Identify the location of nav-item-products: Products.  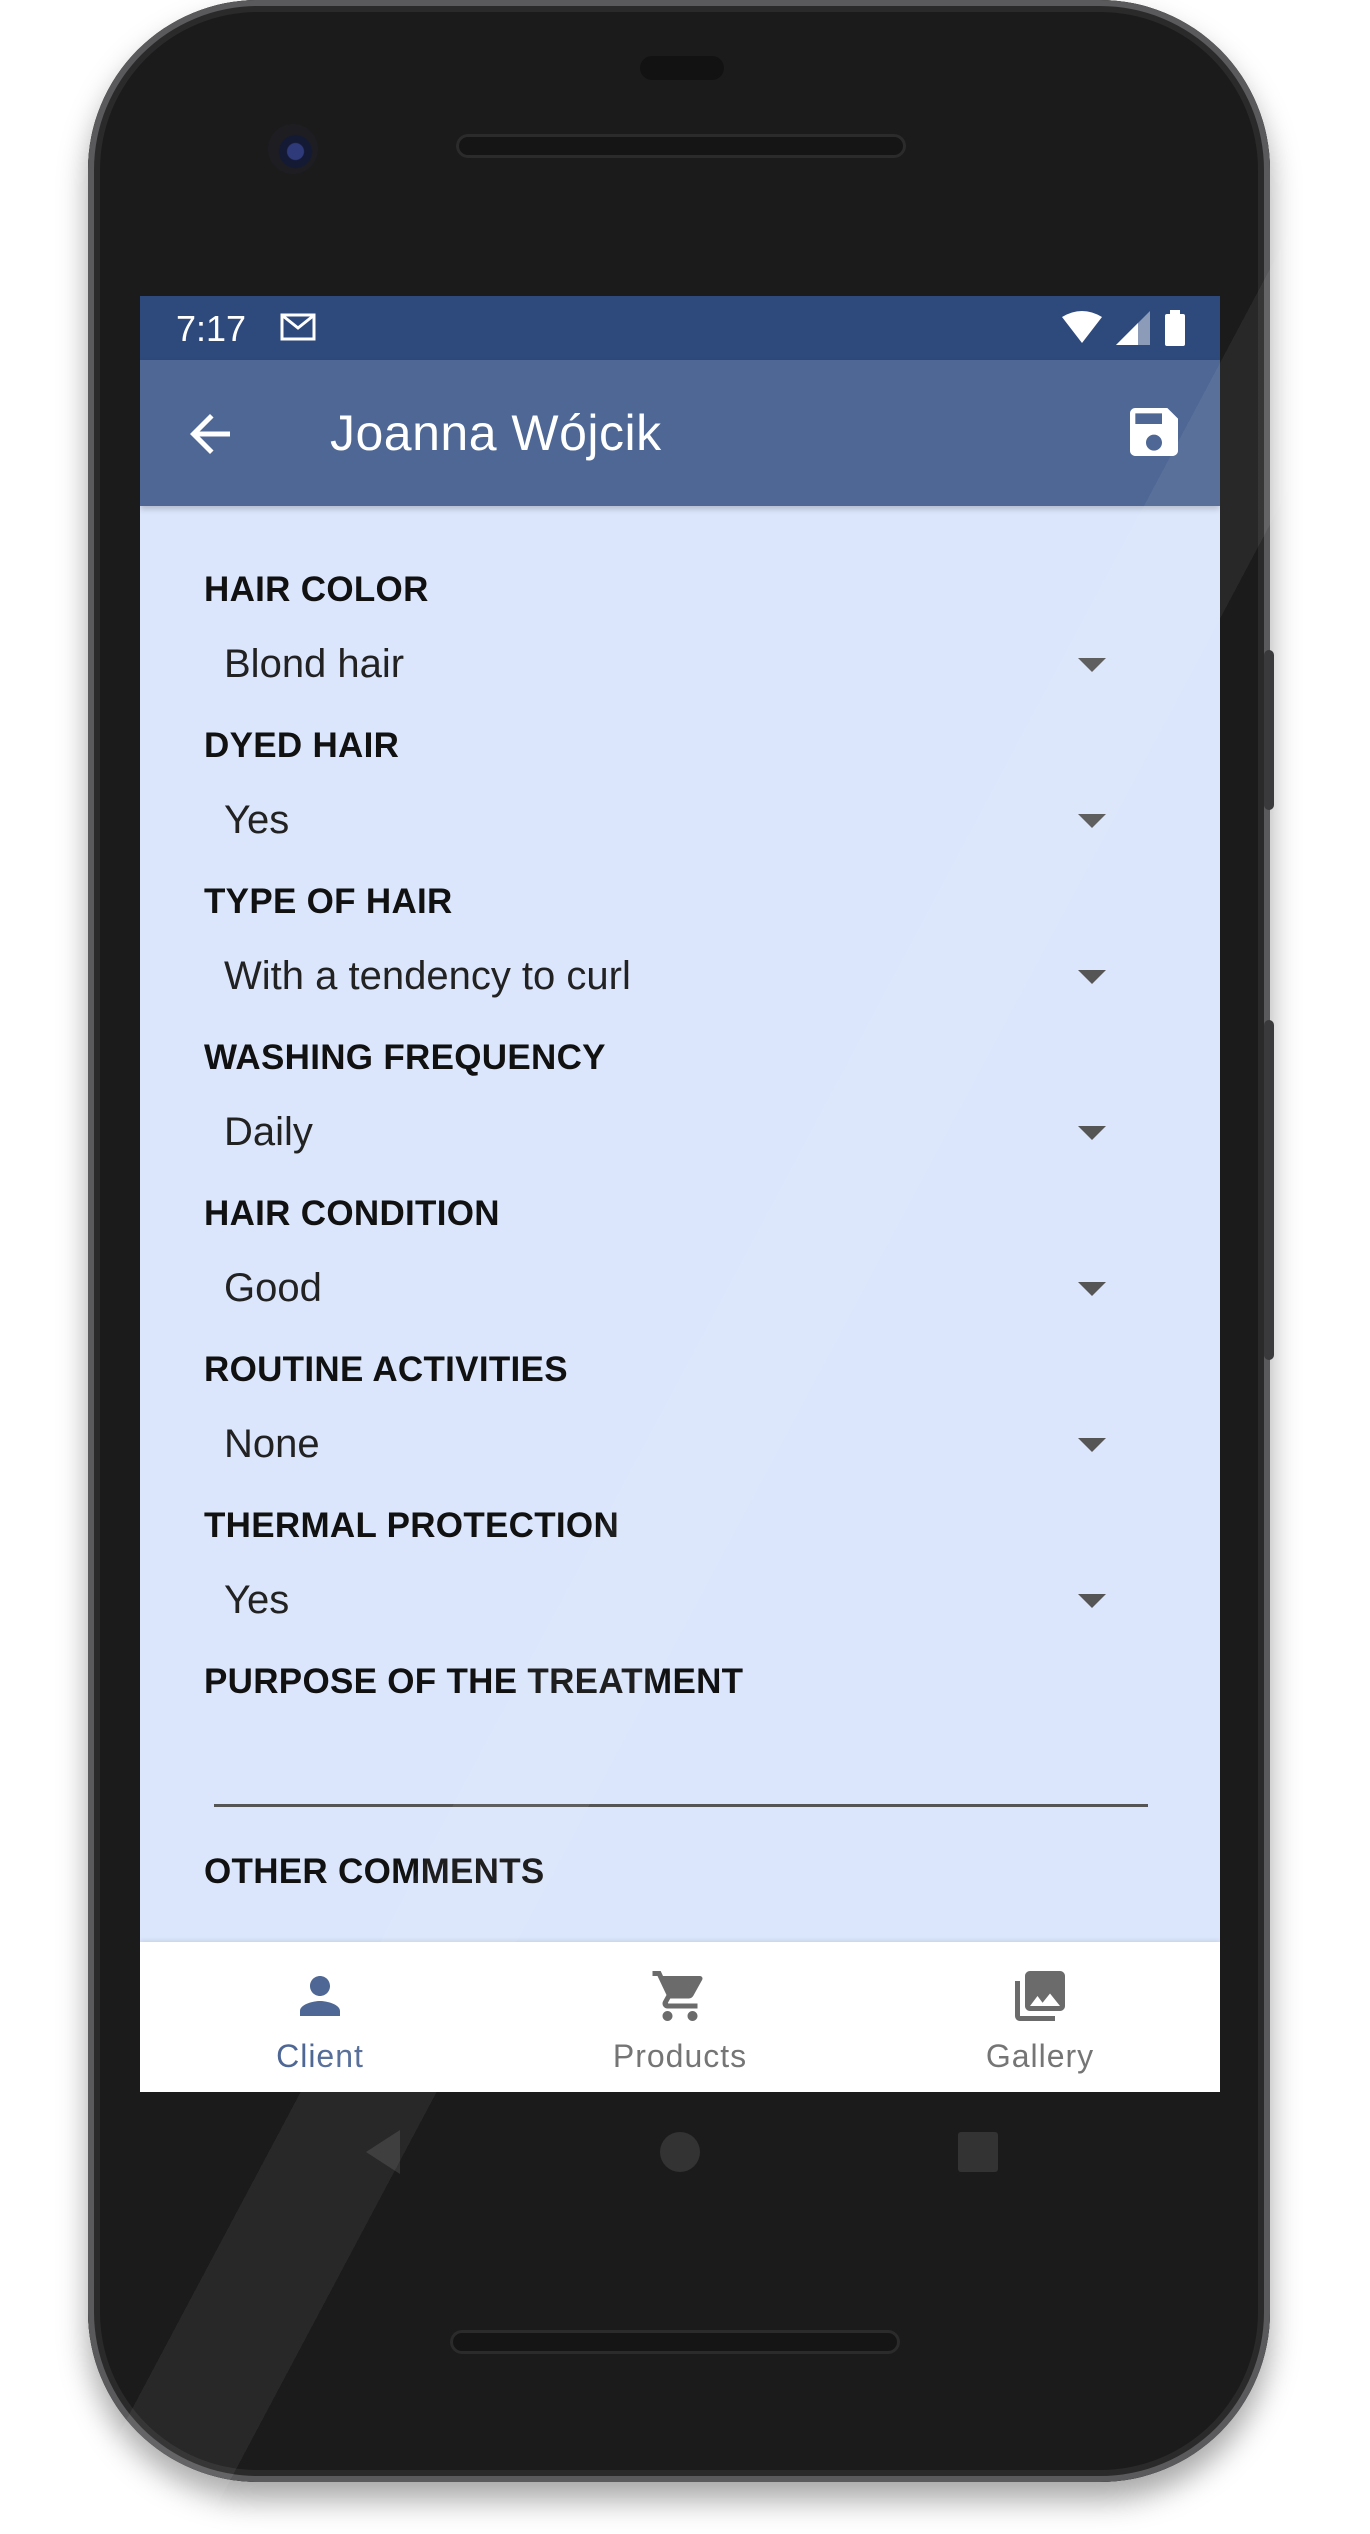
(680, 2017).